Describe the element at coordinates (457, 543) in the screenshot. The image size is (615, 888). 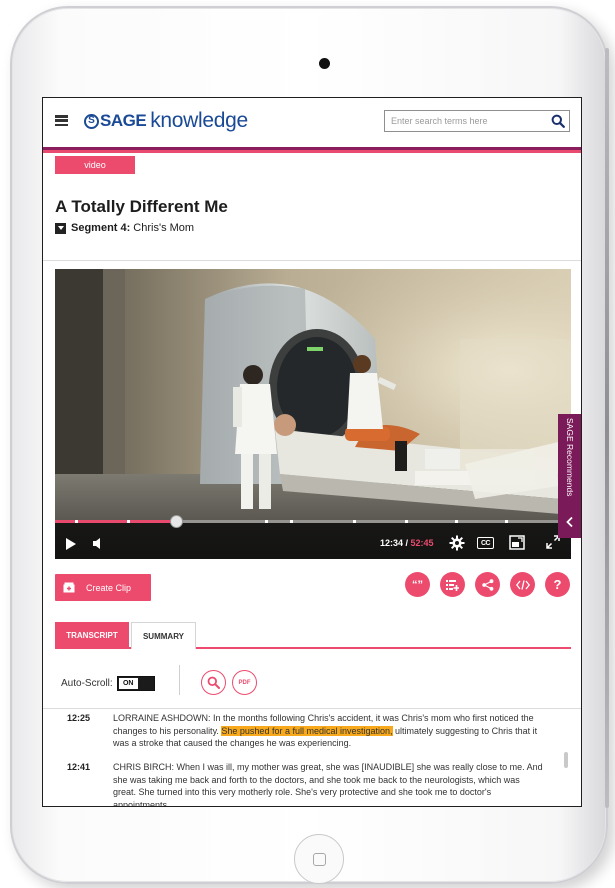
I see `gear-icon` at that location.